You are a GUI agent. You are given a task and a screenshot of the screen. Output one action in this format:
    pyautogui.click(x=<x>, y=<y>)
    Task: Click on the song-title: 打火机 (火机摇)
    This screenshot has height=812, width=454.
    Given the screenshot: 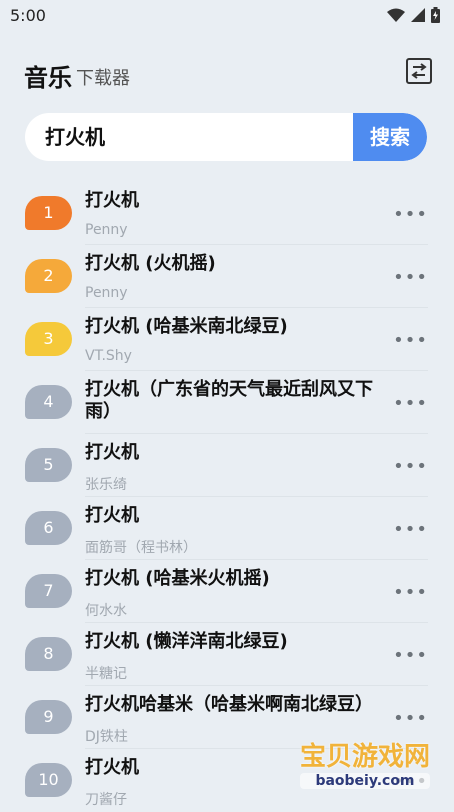 What is the action you would take?
    pyautogui.click(x=150, y=263)
    